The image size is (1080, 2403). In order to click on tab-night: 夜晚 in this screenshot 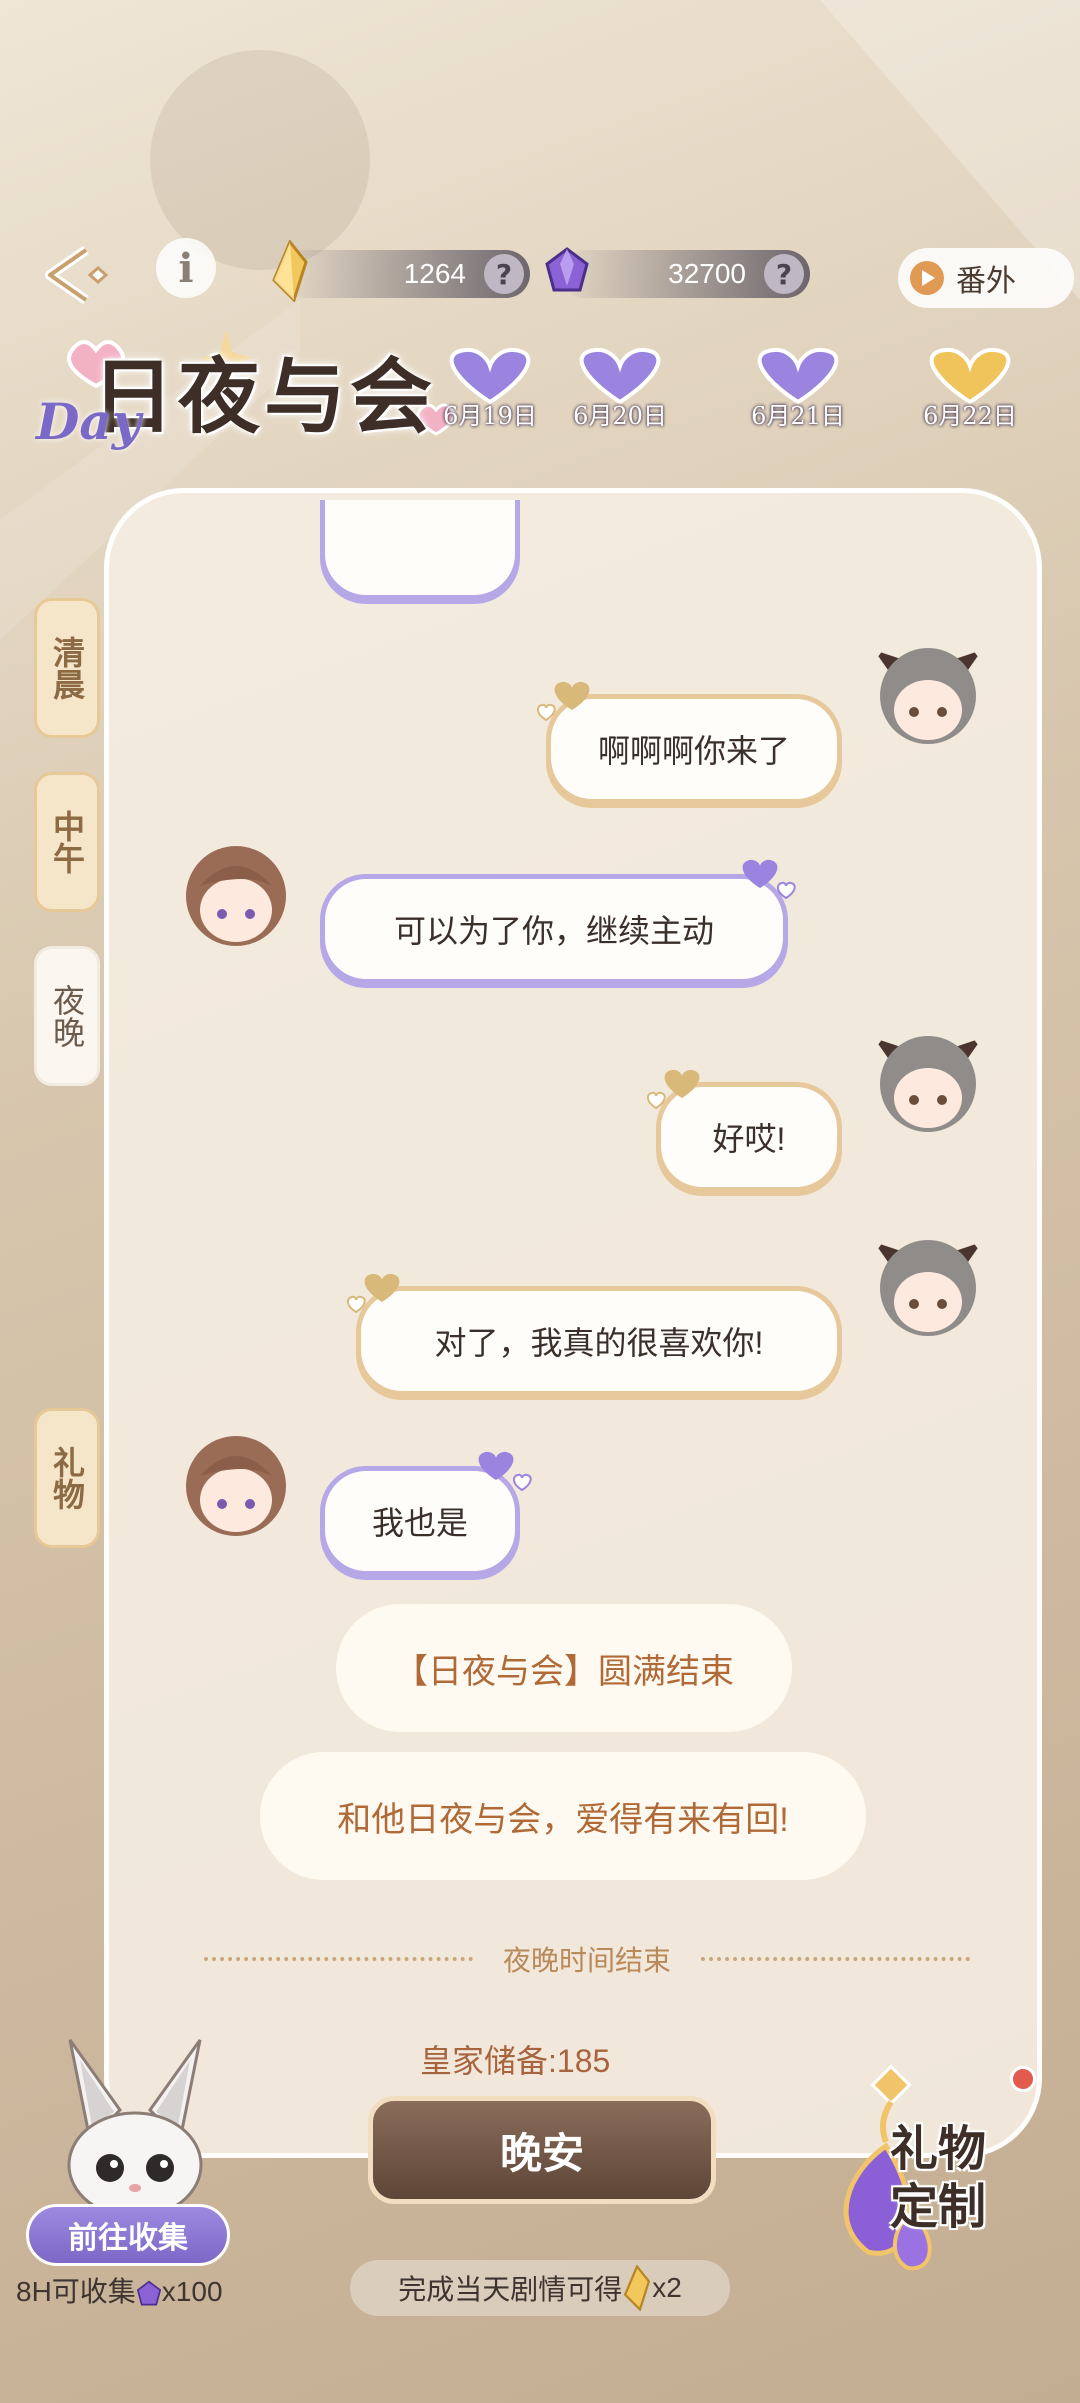, I will do `click(67, 1016)`.